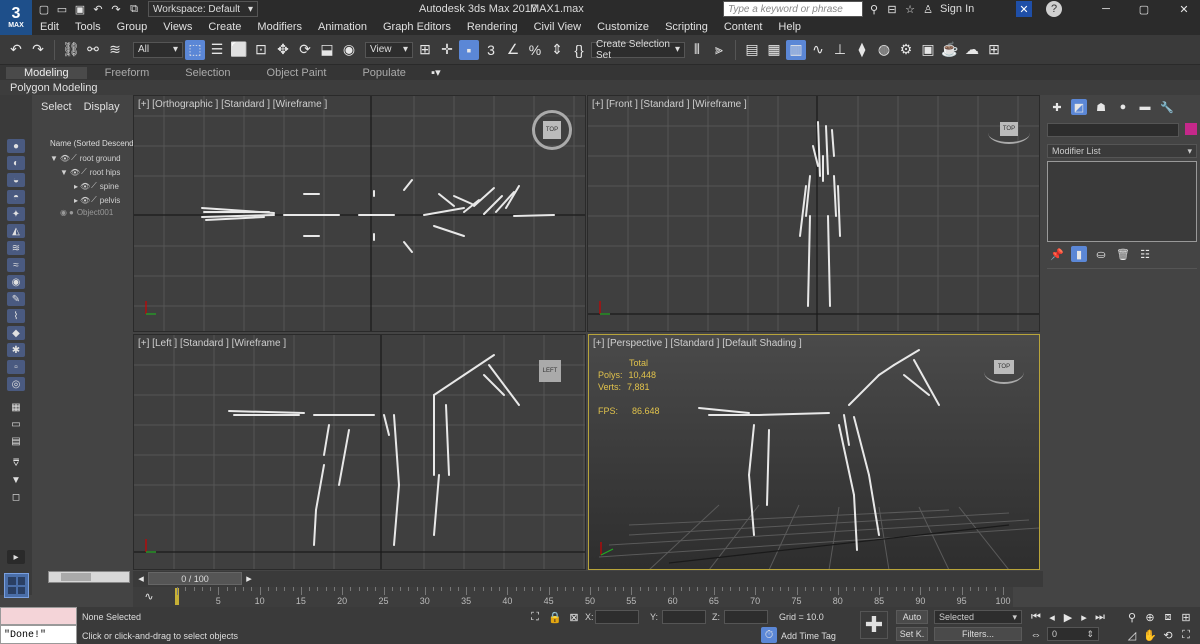 The height and width of the screenshot is (644, 1200). Describe the element at coordinates (360, 214) in the screenshot. I see `viewport-orthographic-canvas` at that location.